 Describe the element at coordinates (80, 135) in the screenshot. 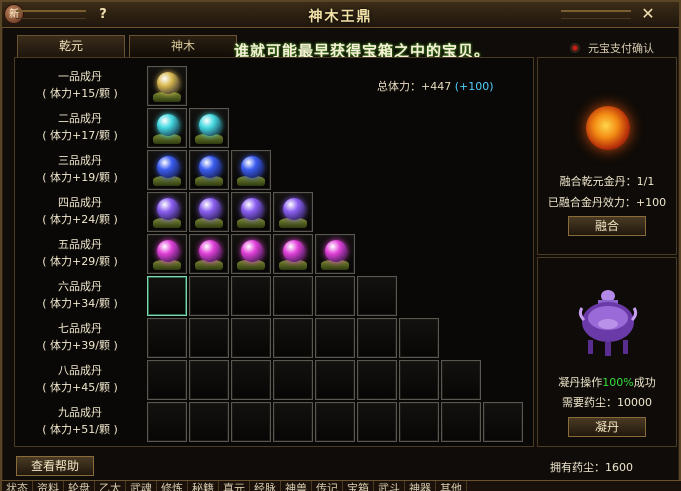

I see `tier-stat: ( 体力+17/颗 )` at that location.